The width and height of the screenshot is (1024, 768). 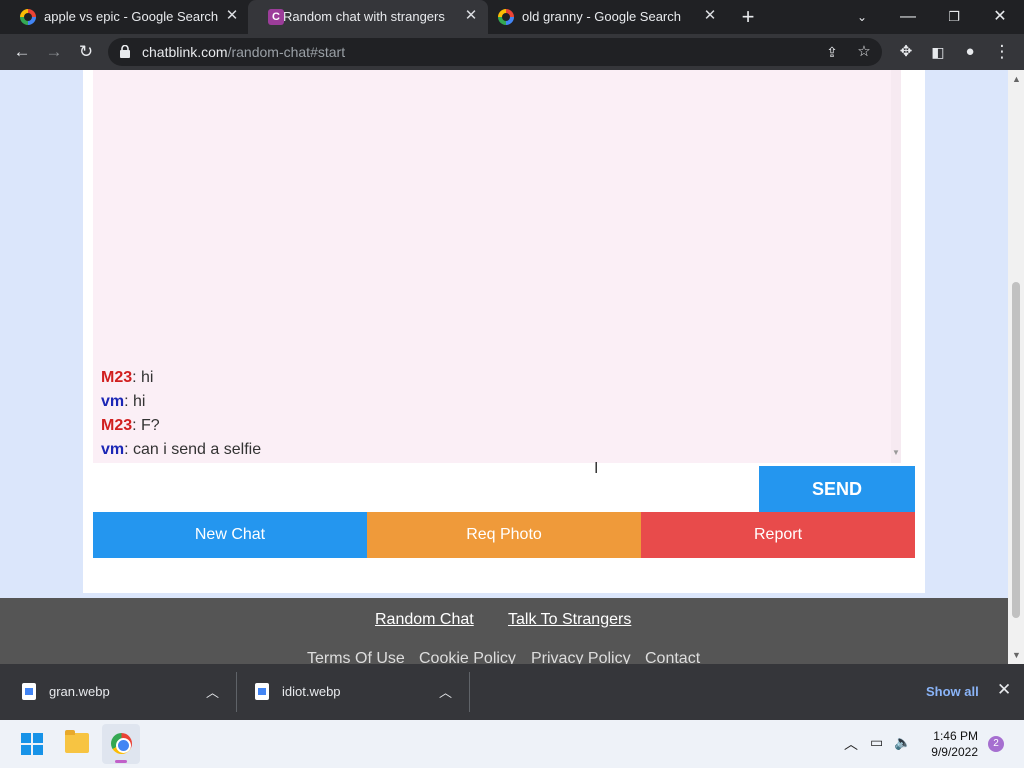 I want to click on footer-link-cookie-policy: Cookie Policy, so click(x=467, y=657).